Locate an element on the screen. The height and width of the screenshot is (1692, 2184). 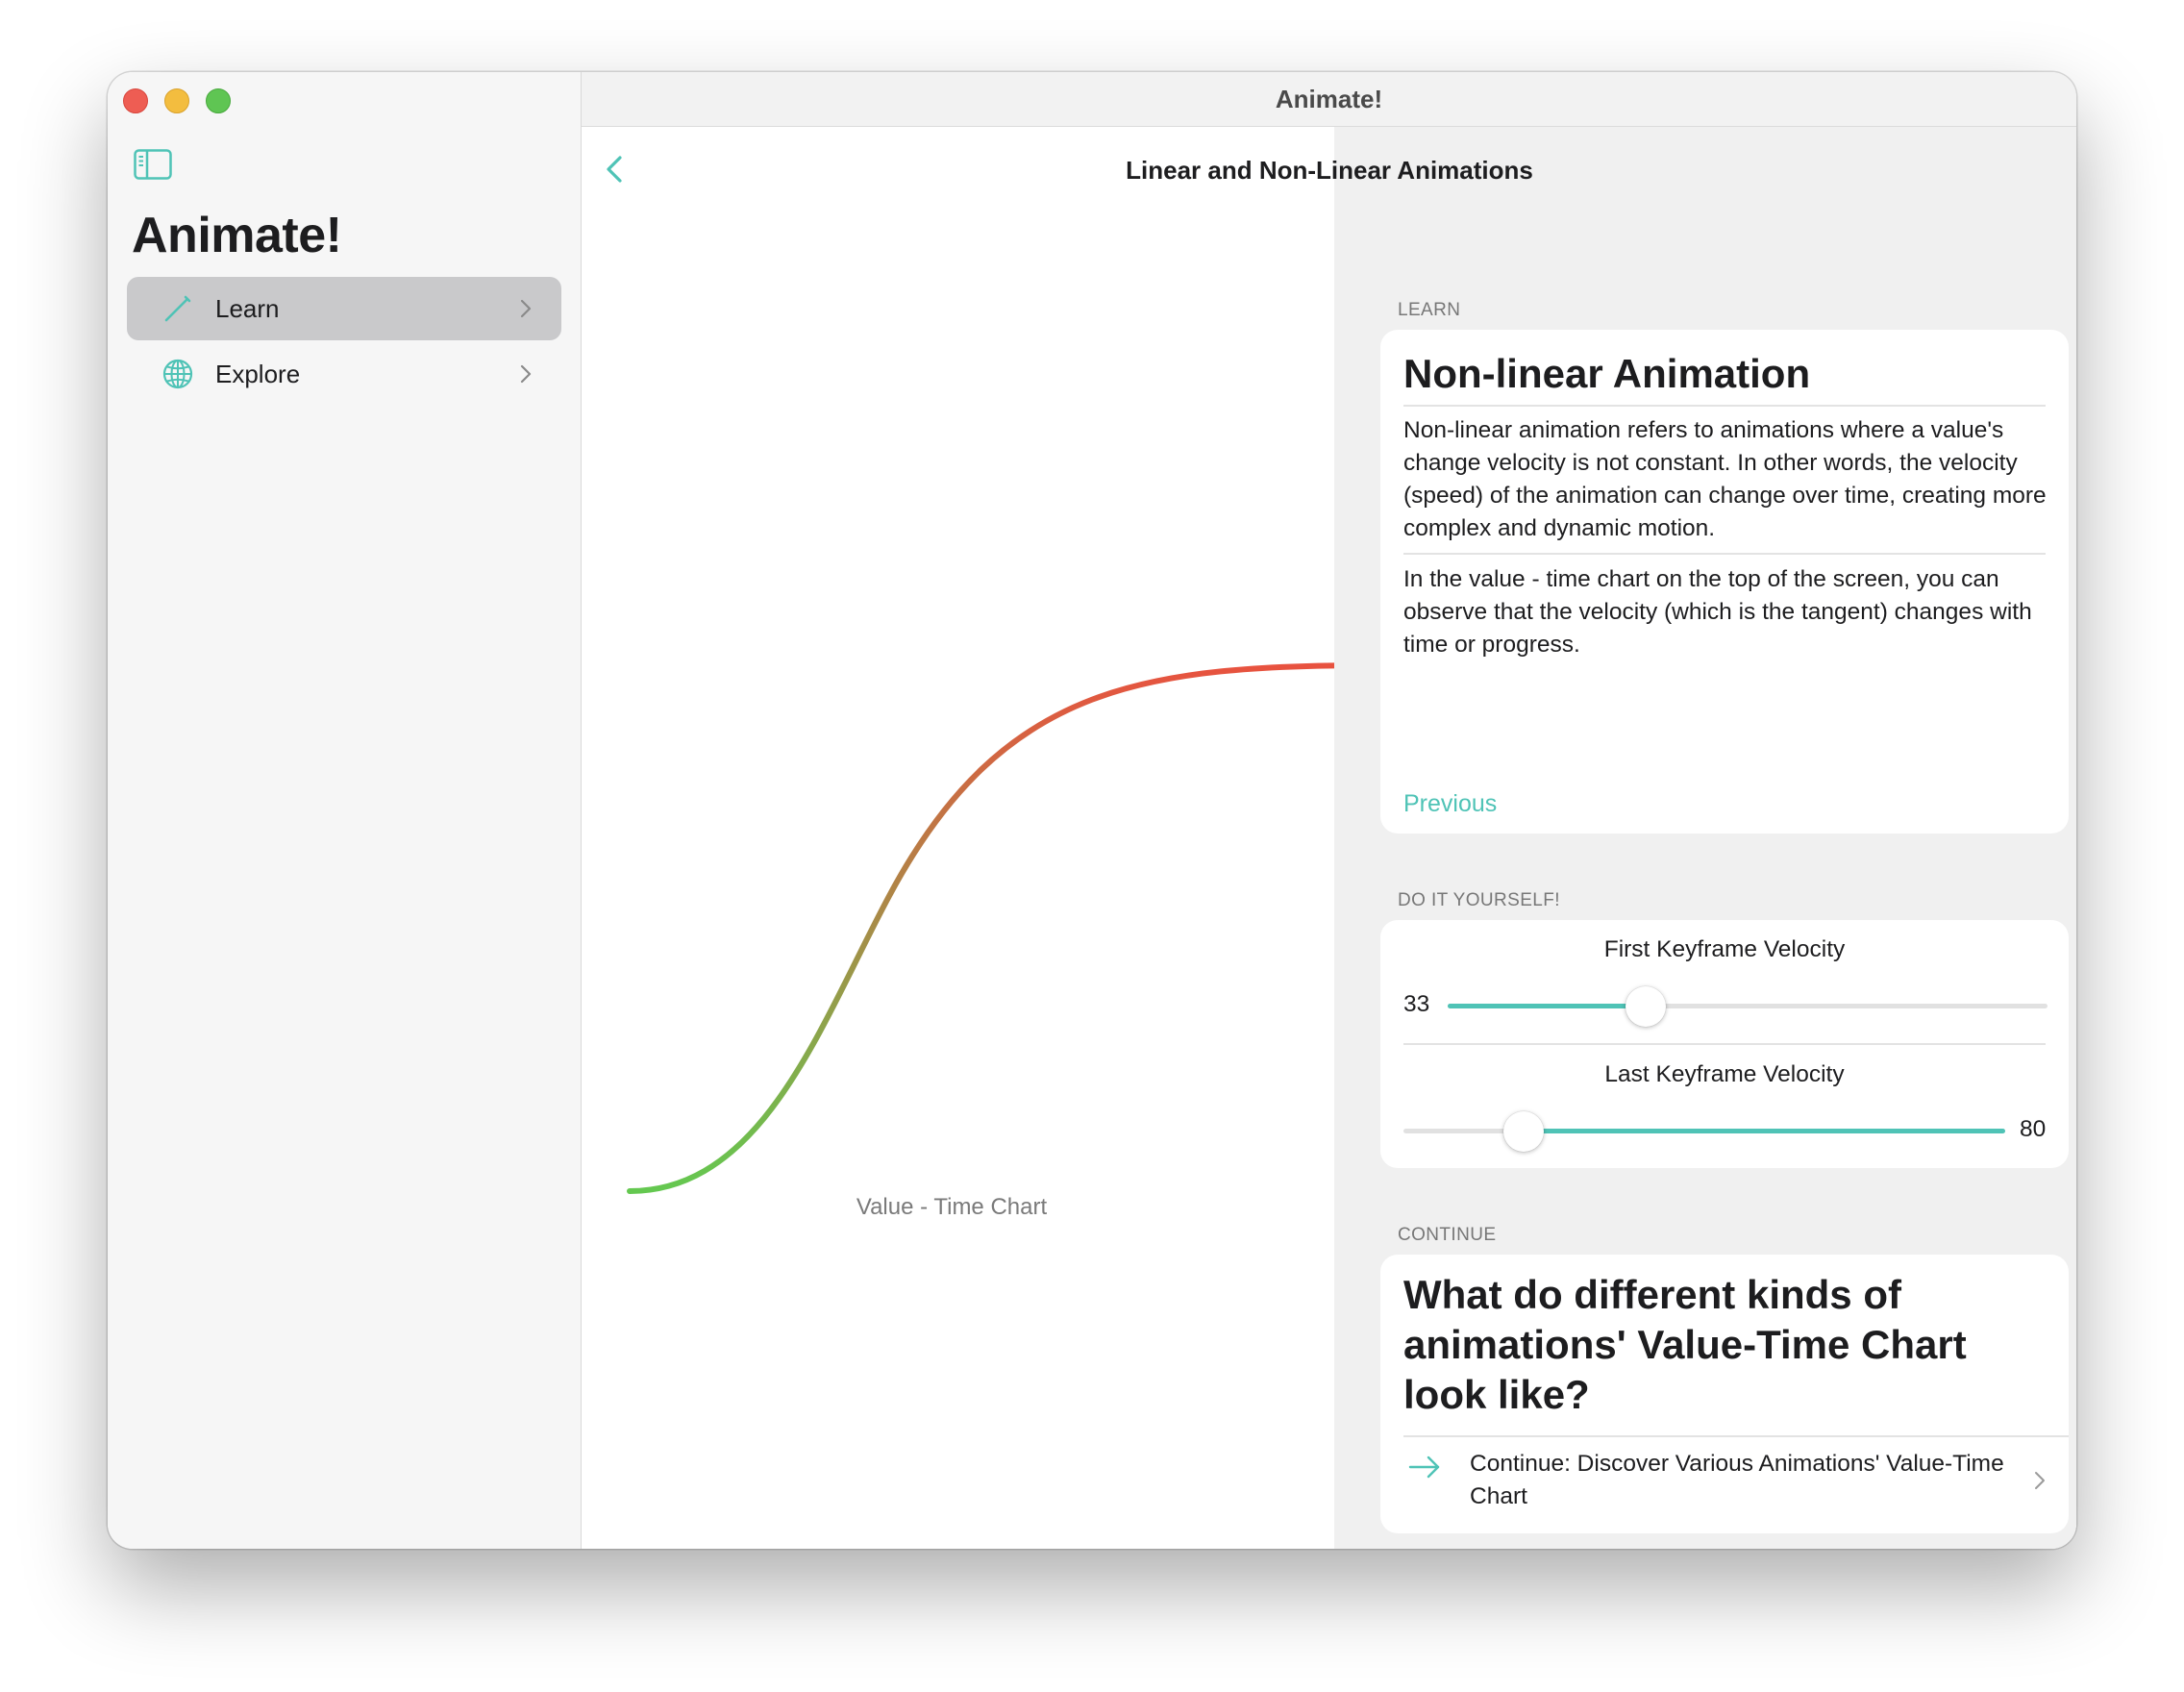
value-time-curve is located at coordinates (981, 928).